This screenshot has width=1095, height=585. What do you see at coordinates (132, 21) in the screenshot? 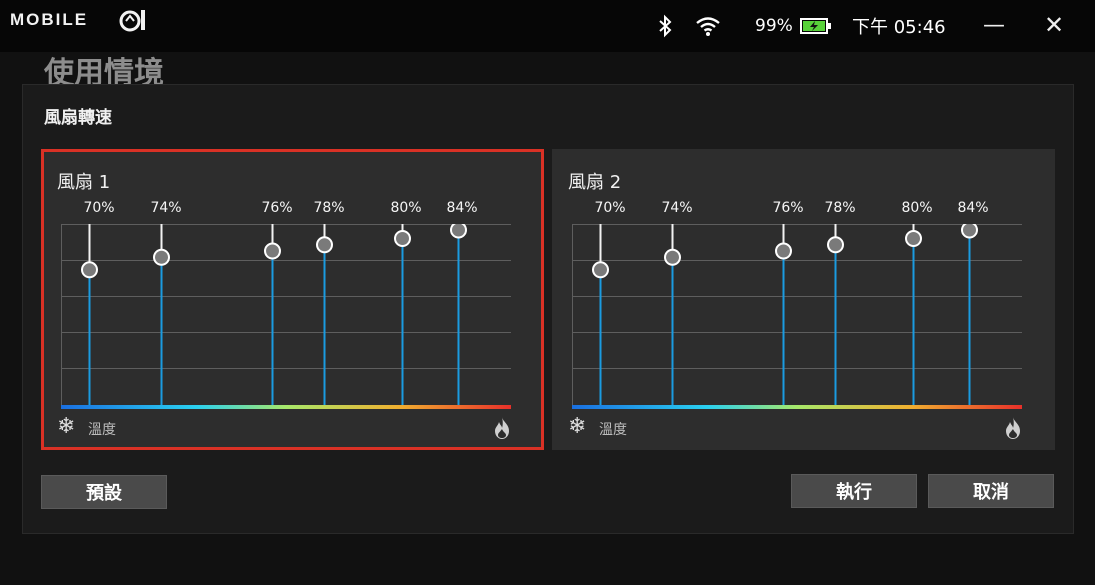
I see `mobile01-logo-icon` at bounding box center [132, 21].